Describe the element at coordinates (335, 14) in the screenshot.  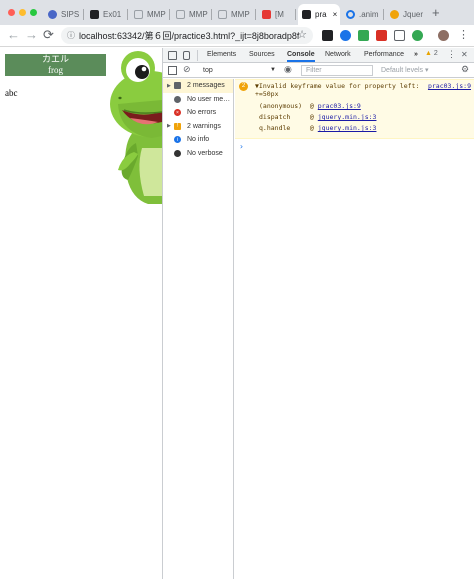
I see `tab-close-icon: ×` at that location.